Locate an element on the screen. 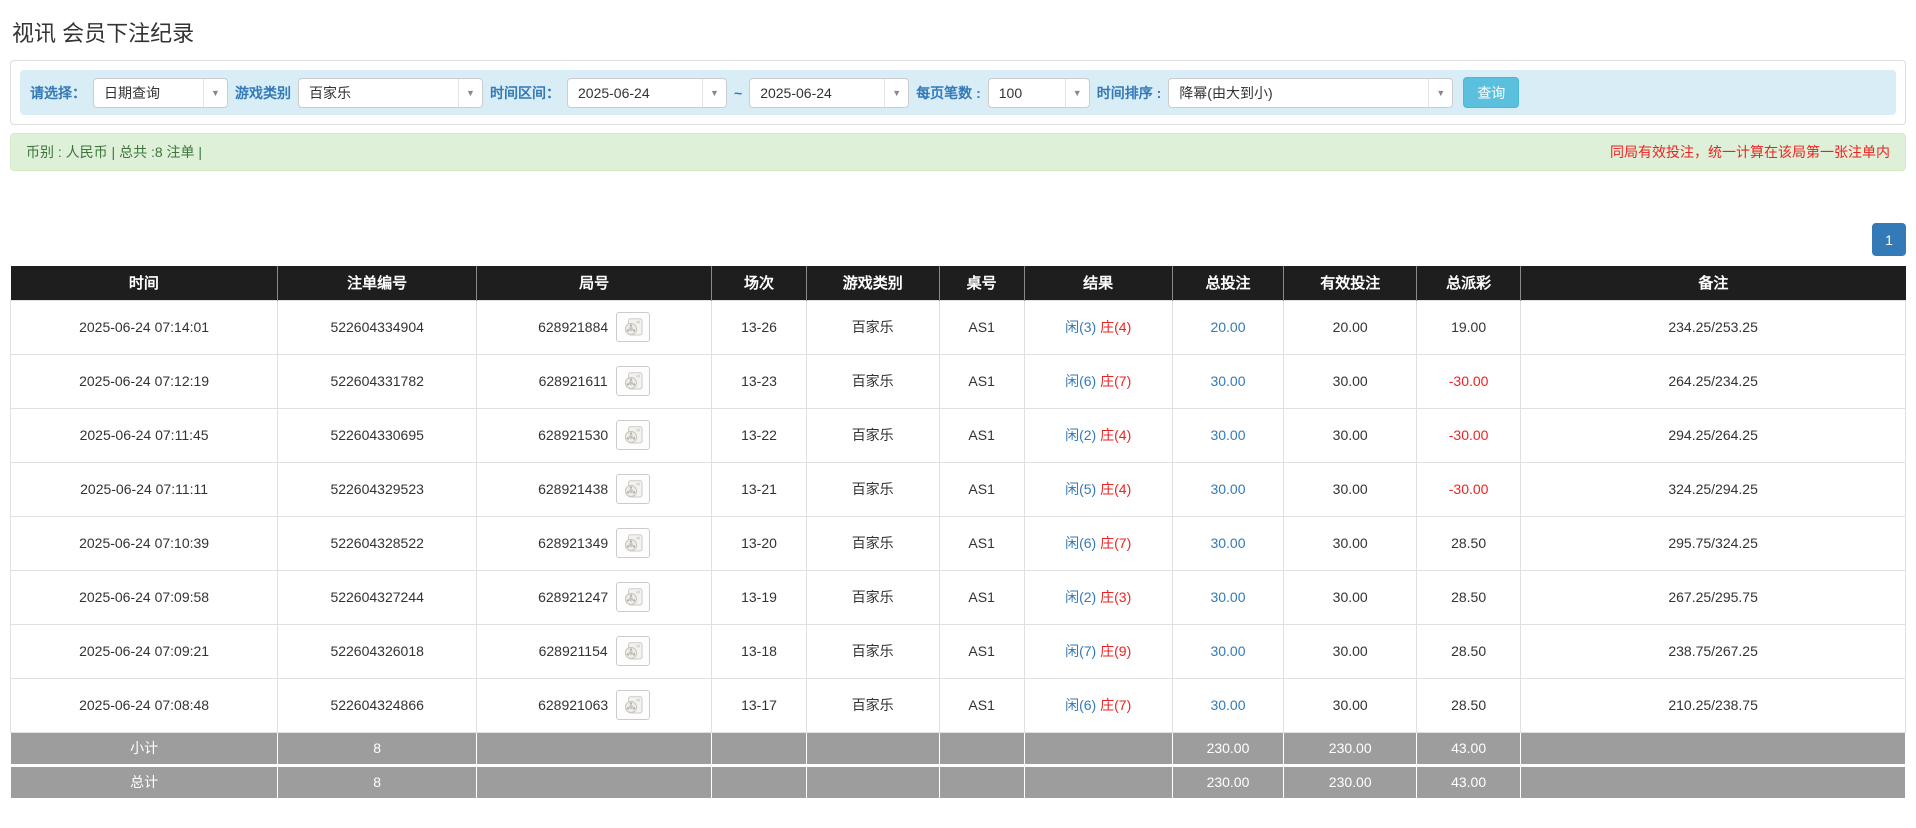 The height and width of the screenshot is (828, 1916). cell-time: 2025-06-24 07:14:01 is located at coordinates (144, 327).